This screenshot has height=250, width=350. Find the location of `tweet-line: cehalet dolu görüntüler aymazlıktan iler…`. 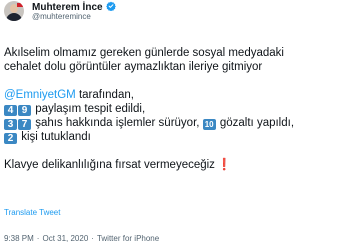

tweet-line: cehalet dolu görüntüler aymazlıktan iler… is located at coordinates (133, 67).